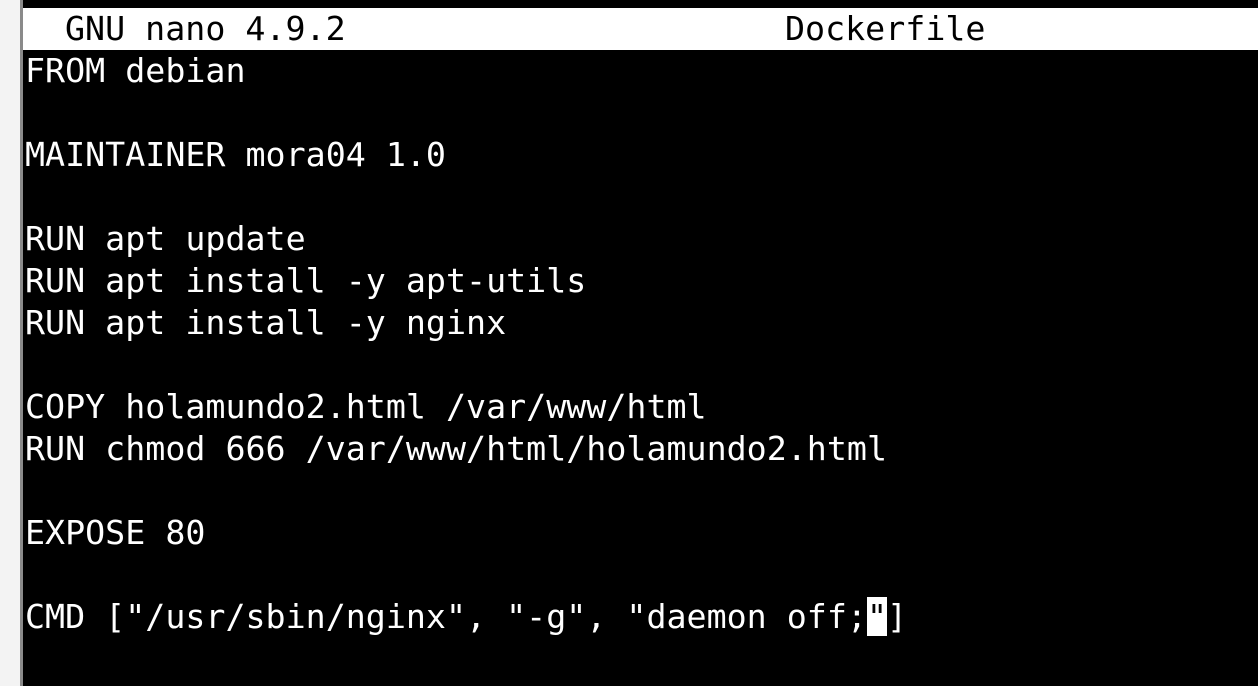  Describe the element at coordinates (640, 281) in the screenshot. I see `editor-line: RUN apt install -y apt-utils` at that location.